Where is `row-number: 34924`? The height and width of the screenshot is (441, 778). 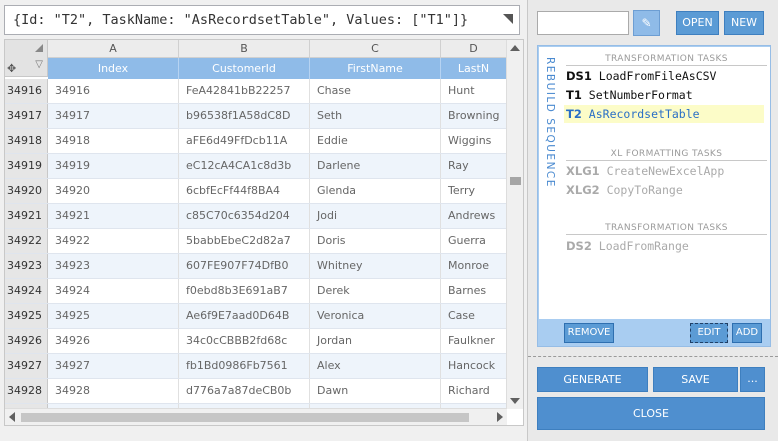
row-number: 34924 is located at coordinates (26, 291).